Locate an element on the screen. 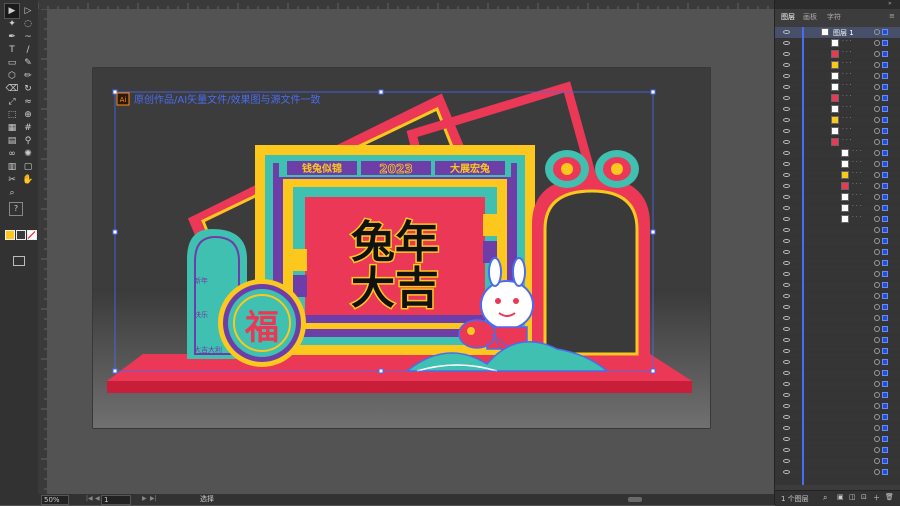 The width and height of the screenshot is (900, 506). clipping-mask-icon: ◫ is located at coordinates (852, 497).